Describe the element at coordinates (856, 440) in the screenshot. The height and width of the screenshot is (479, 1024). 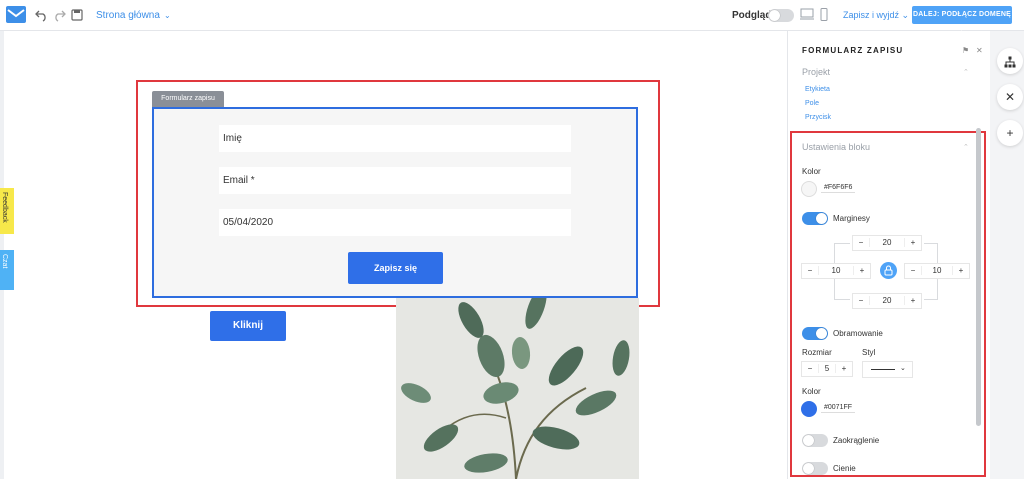
I see `rounding-label: Zaokrąglenie` at that location.